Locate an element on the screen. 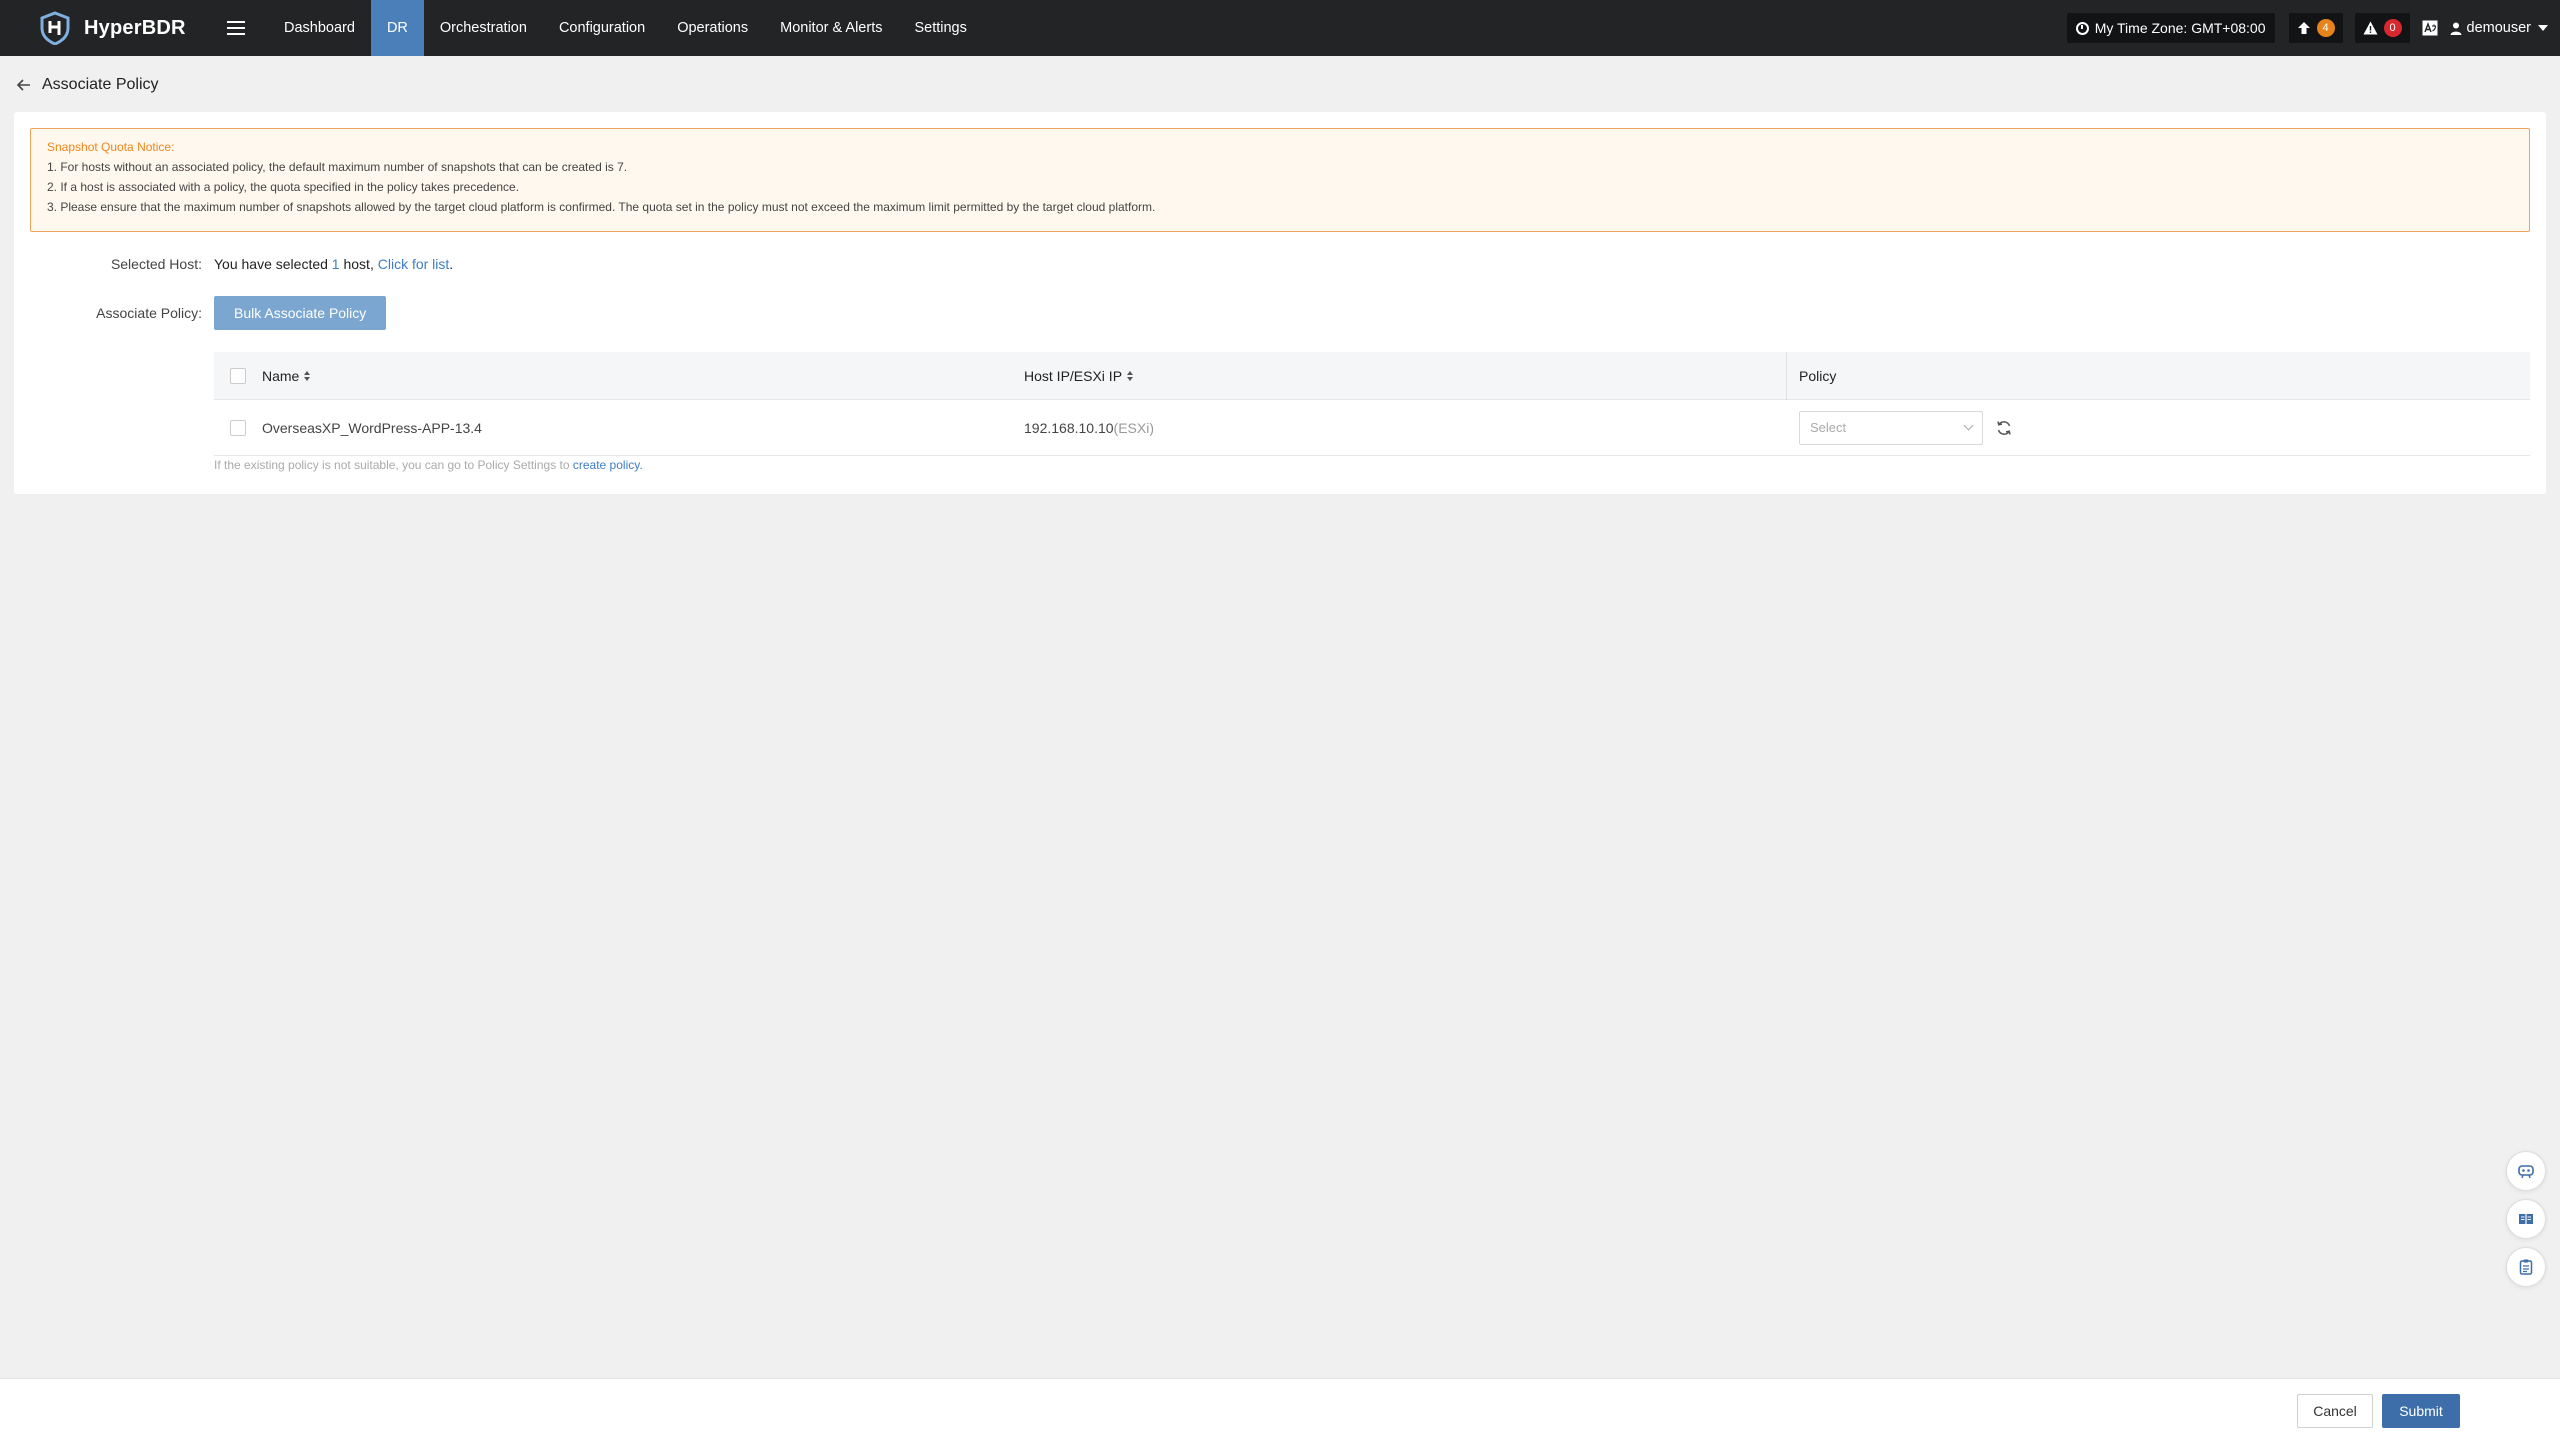 This screenshot has width=2560, height=1440. task-list-button is located at coordinates (2526, 1267).